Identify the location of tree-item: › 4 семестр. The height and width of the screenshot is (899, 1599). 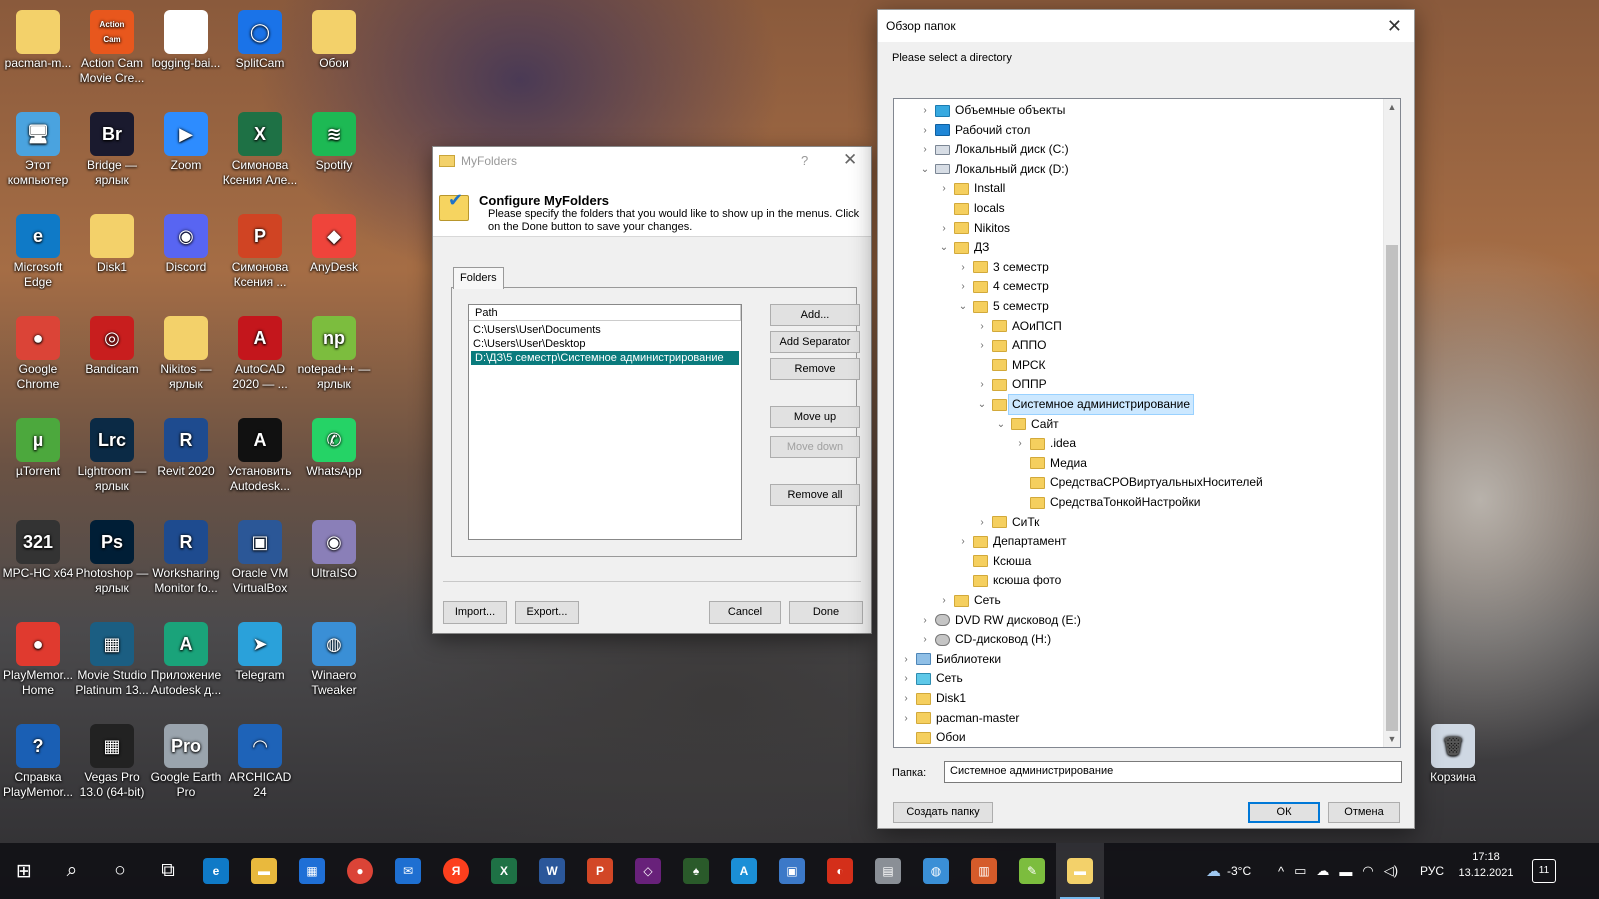
(1002, 286).